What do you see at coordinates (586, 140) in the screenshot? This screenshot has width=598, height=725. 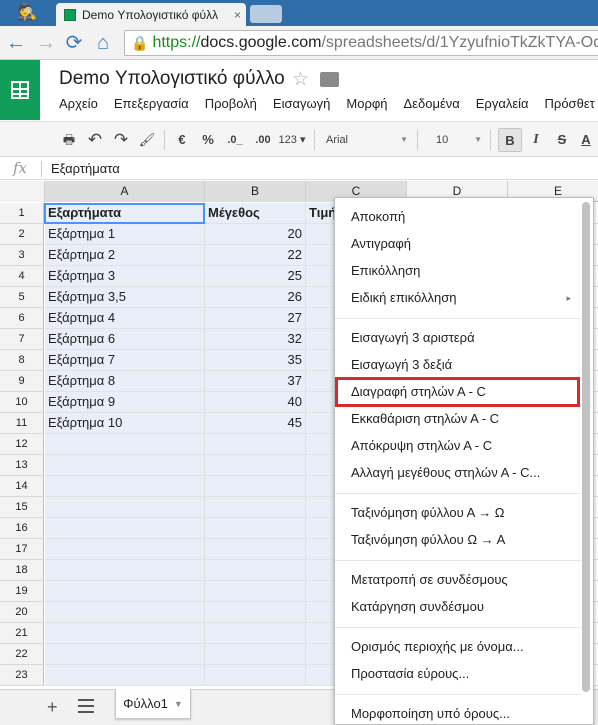 I see `text-color-button: A` at bounding box center [586, 140].